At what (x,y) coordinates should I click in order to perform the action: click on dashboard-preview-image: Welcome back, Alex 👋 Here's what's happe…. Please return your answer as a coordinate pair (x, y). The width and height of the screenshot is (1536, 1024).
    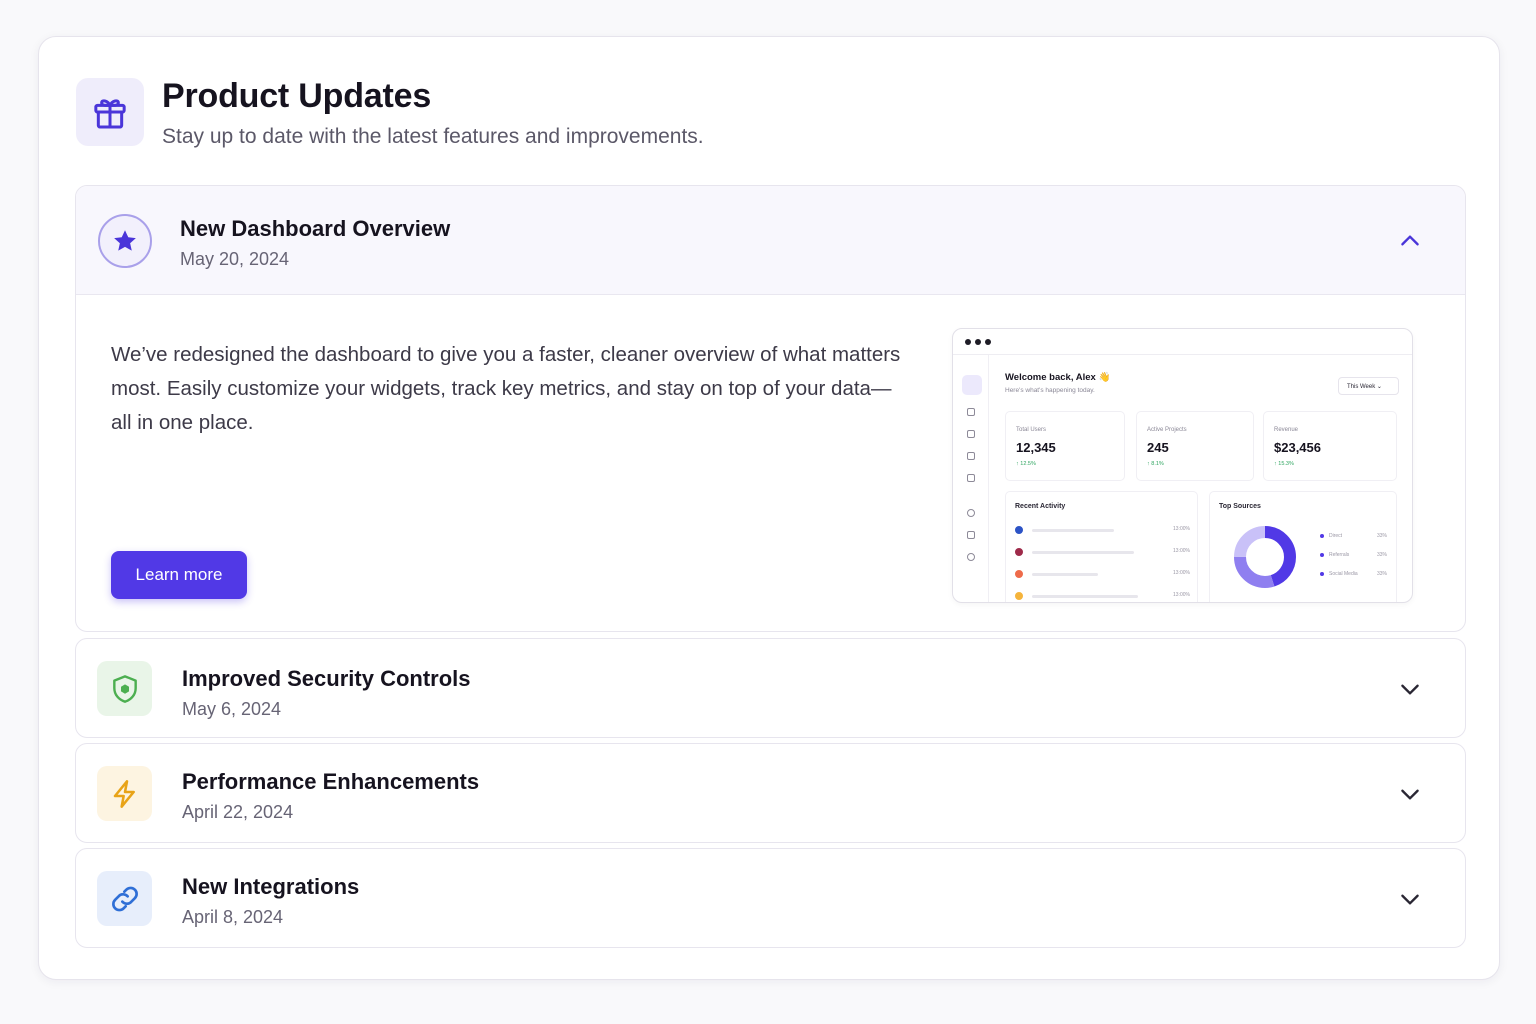
    Looking at the image, I should click on (1182, 465).